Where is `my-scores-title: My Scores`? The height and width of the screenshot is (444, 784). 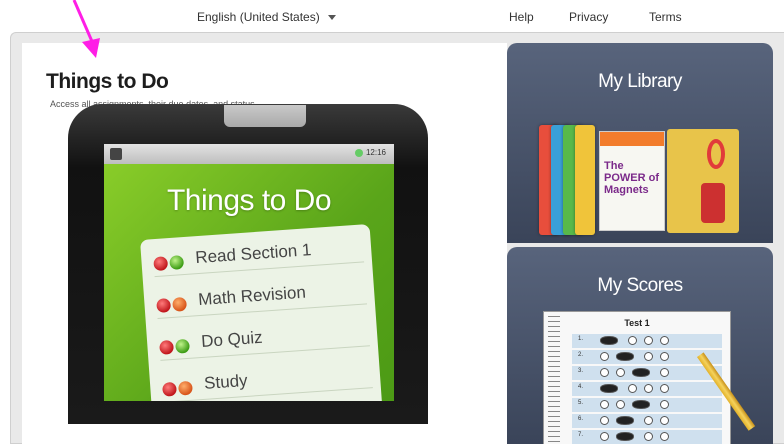 my-scores-title: My Scores is located at coordinates (640, 285).